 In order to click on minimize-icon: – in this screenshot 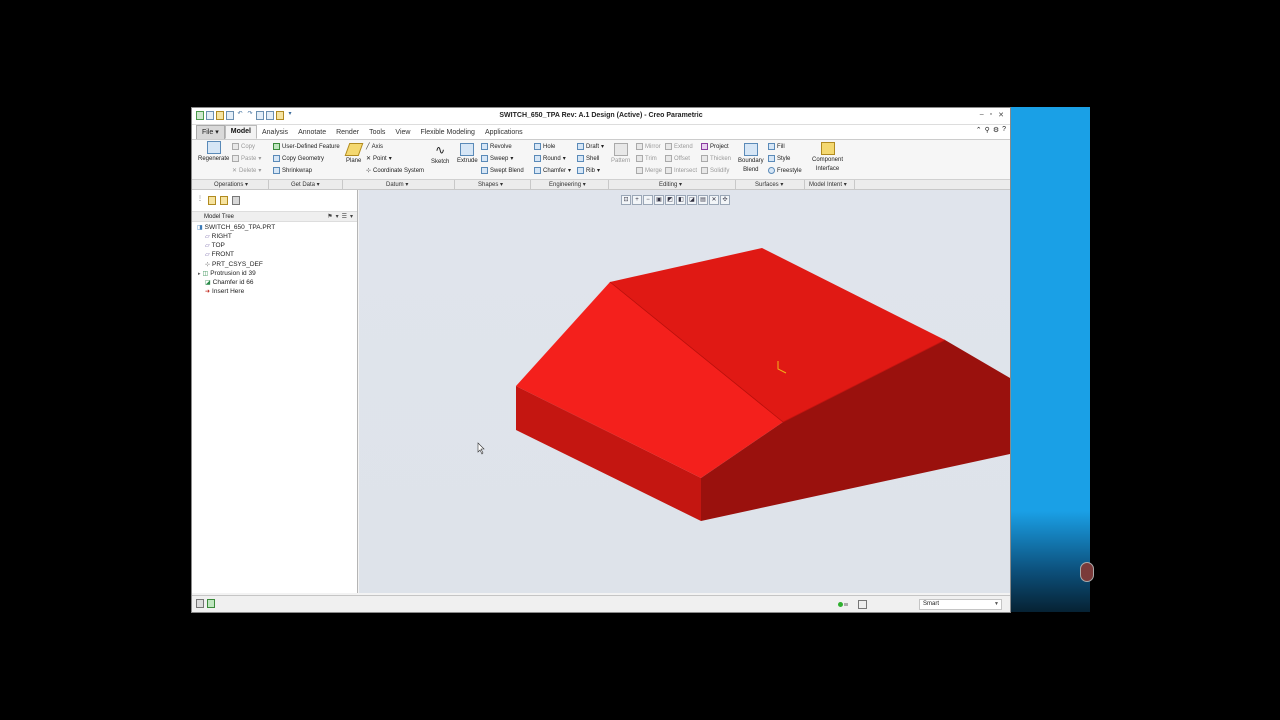, I will do `click(982, 115)`.